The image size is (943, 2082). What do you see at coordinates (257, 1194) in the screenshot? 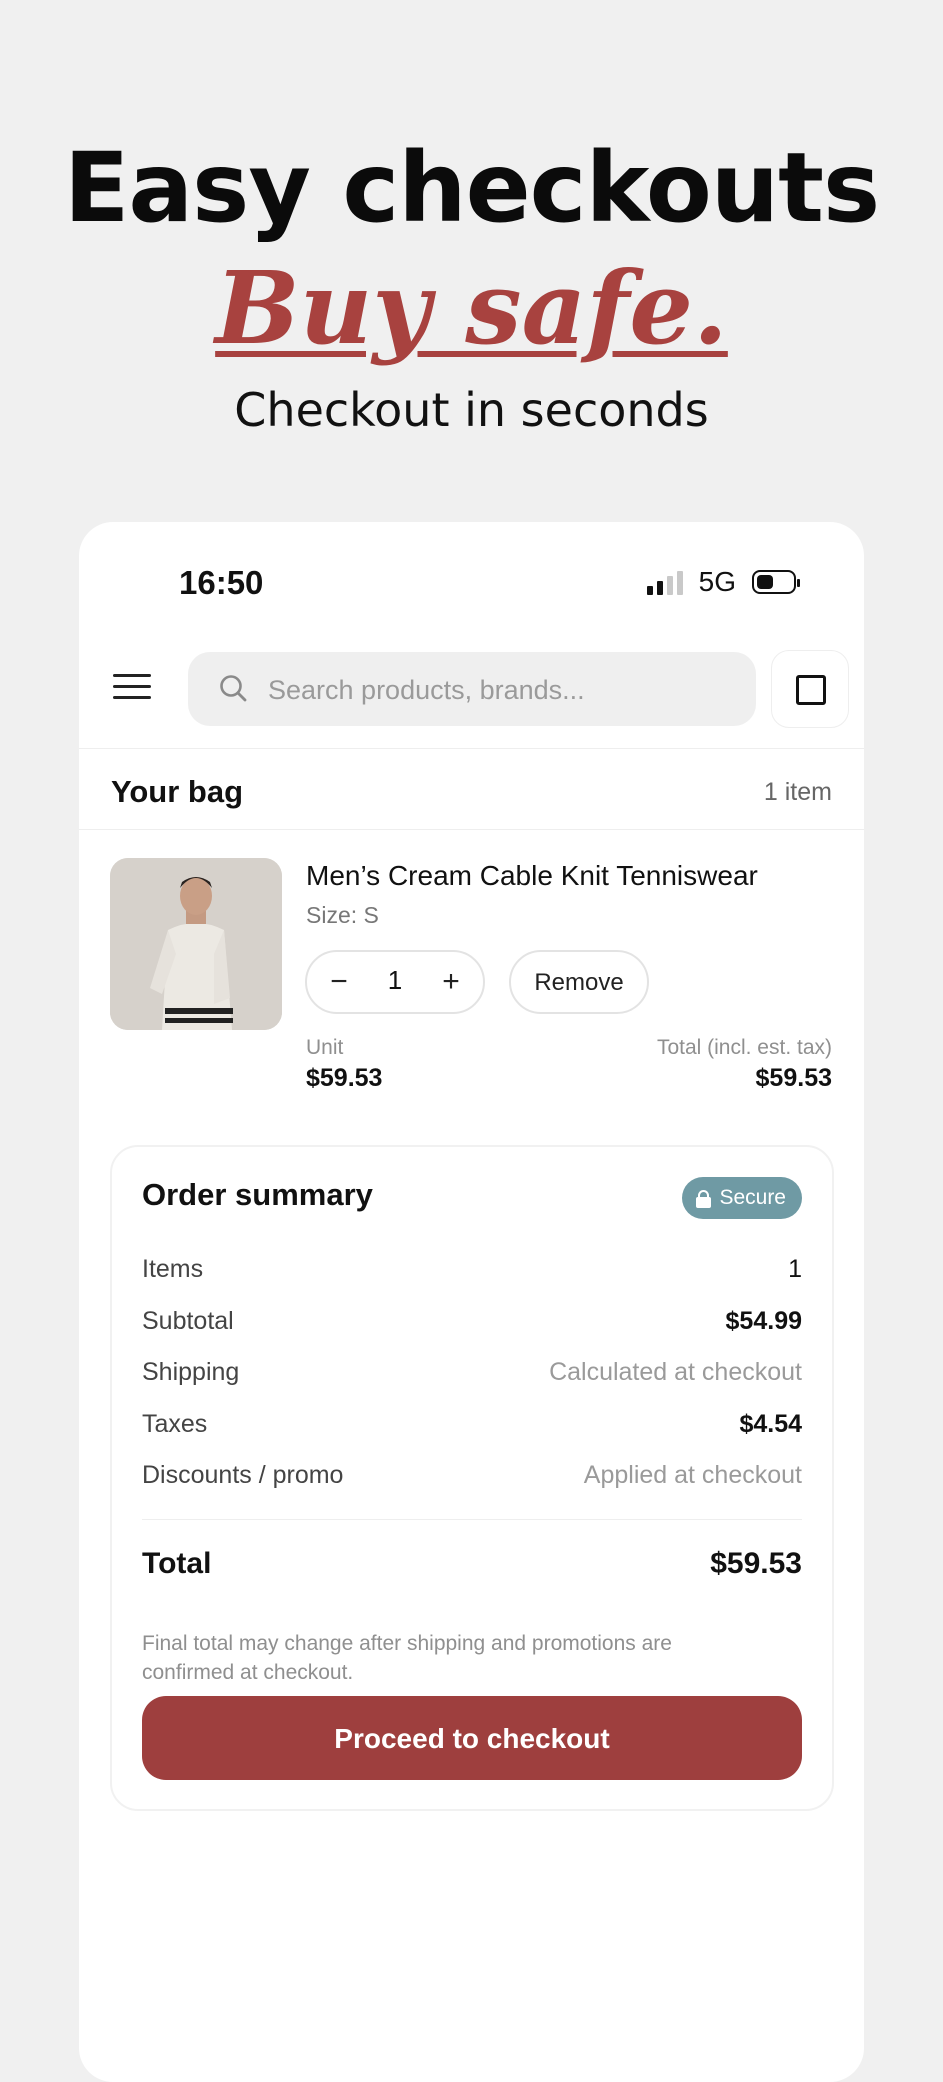
I see `order-summary-title: Order summary` at bounding box center [257, 1194].